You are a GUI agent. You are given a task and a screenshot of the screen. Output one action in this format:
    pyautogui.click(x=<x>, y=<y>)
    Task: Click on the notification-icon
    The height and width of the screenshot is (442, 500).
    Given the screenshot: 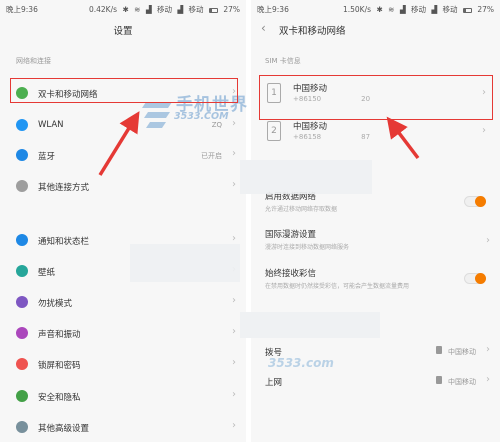 What is the action you would take?
    pyautogui.click(x=22, y=240)
    